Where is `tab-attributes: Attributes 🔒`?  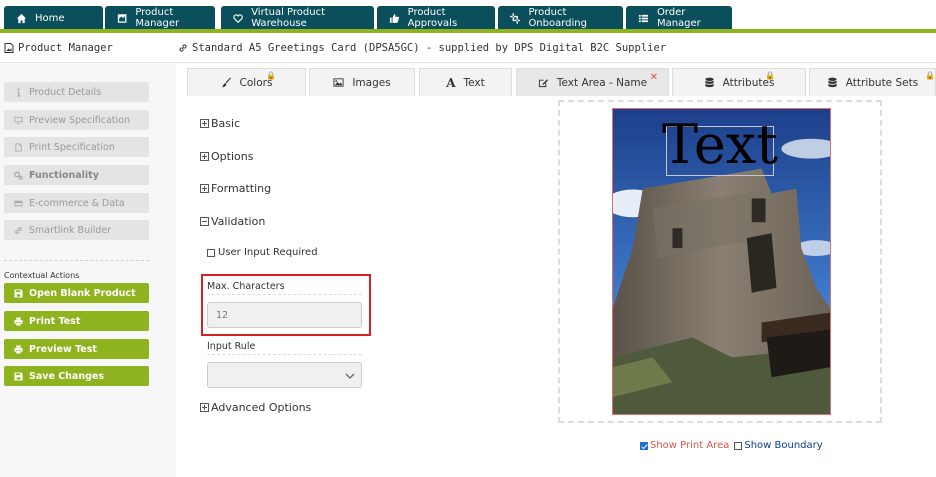 tab-attributes: Attributes 🔒 is located at coordinates (739, 82).